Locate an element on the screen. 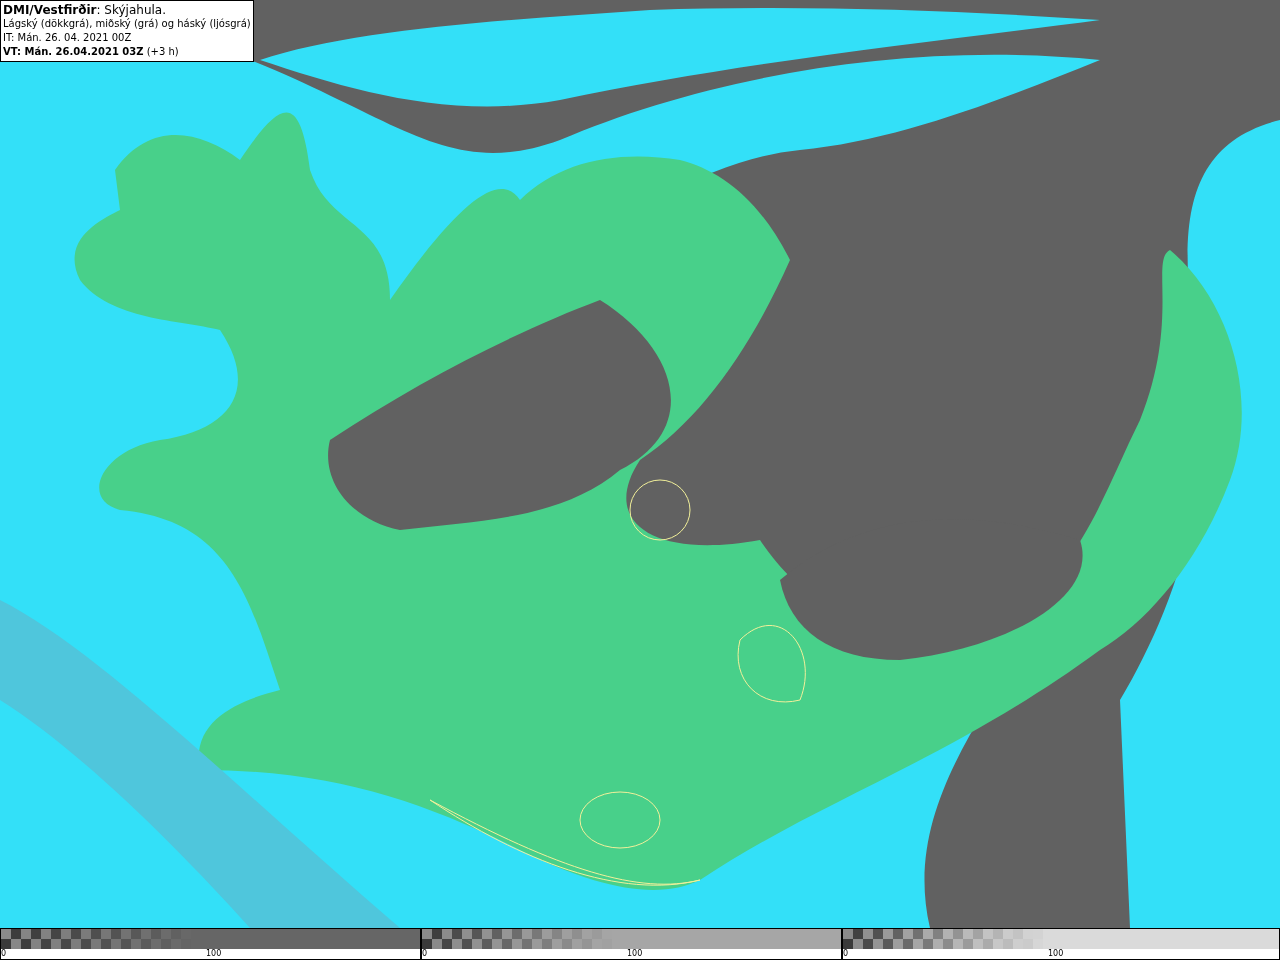 The image size is (1280, 960). legend-text: IT: Mán. 26. 04. 2021 00Z is located at coordinates (68, 38).